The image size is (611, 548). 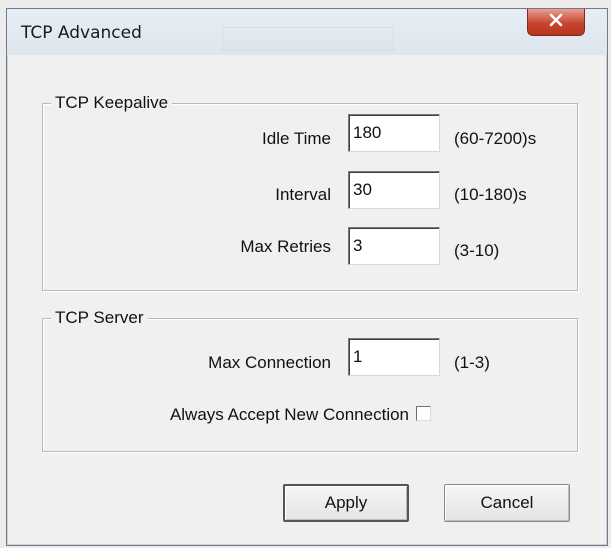 What do you see at coordinates (112, 103) in the screenshot?
I see `keepalive-legend: TCP Keepalive` at bounding box center [112, 103].